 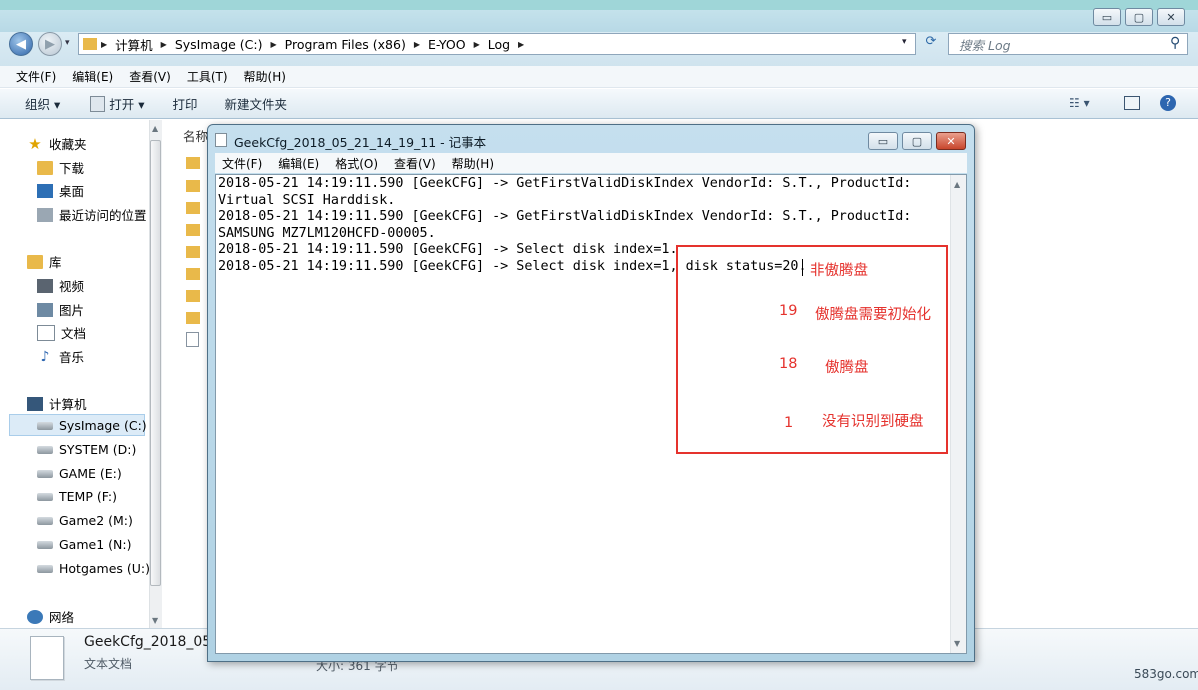 I want to click on nav-libraries: 库, so click(x=44, y=261).